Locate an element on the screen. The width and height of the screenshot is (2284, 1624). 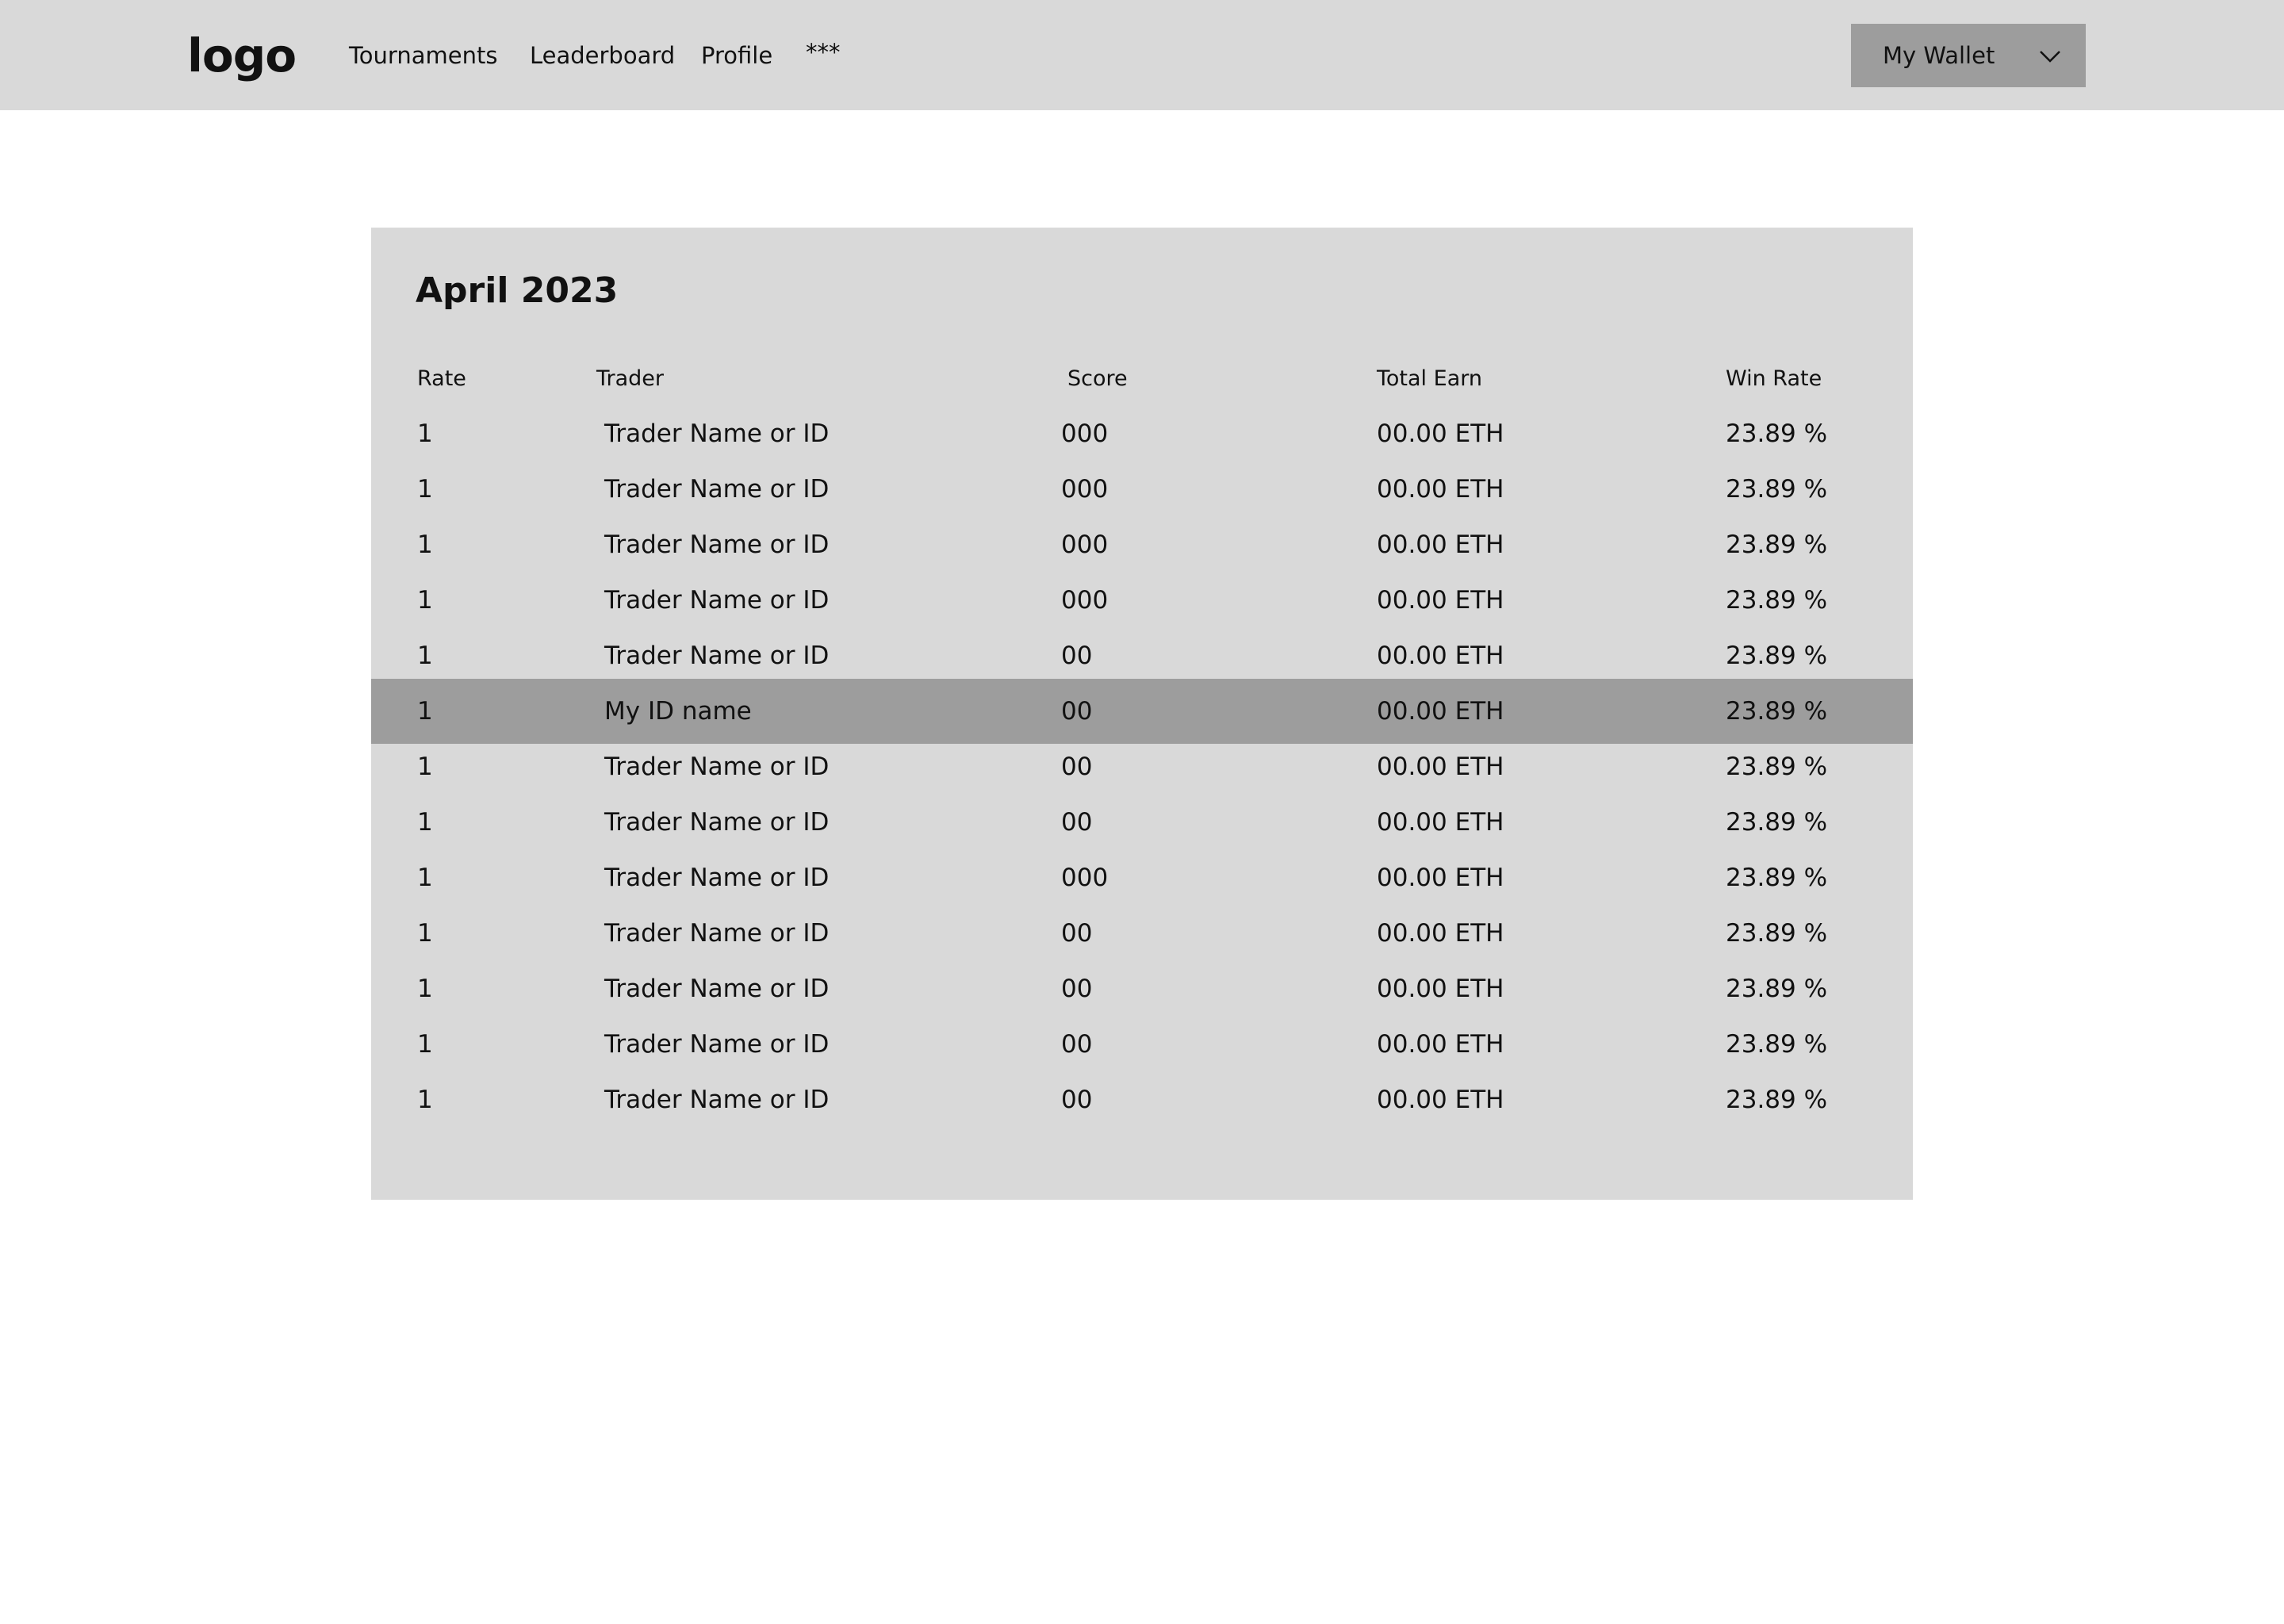
wallet-label: My Wallet is located at coordinates (1939, 55).